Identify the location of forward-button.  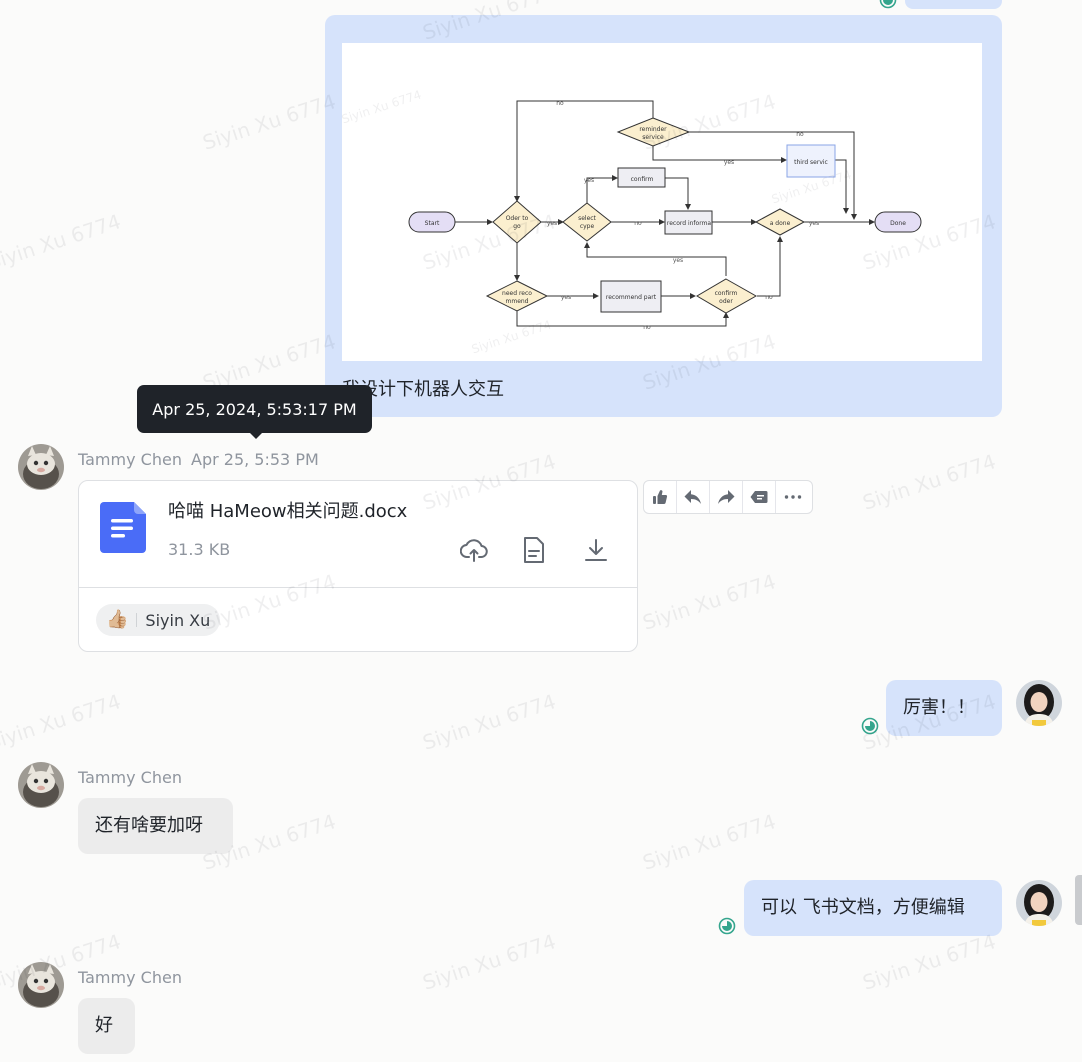
(726, 497).